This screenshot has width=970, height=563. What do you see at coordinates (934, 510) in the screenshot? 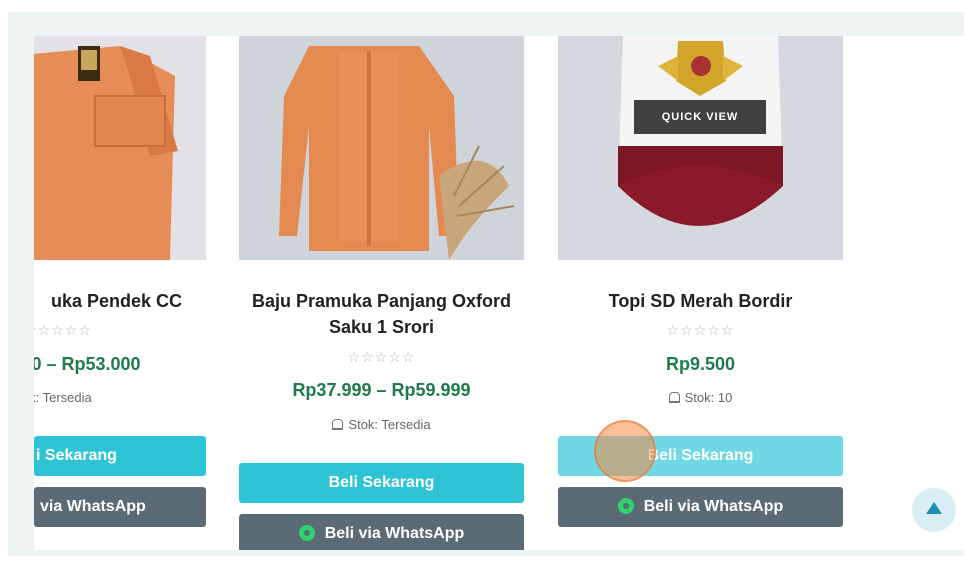
I see `arrow-up-icon` at bounding box center [934, 510].